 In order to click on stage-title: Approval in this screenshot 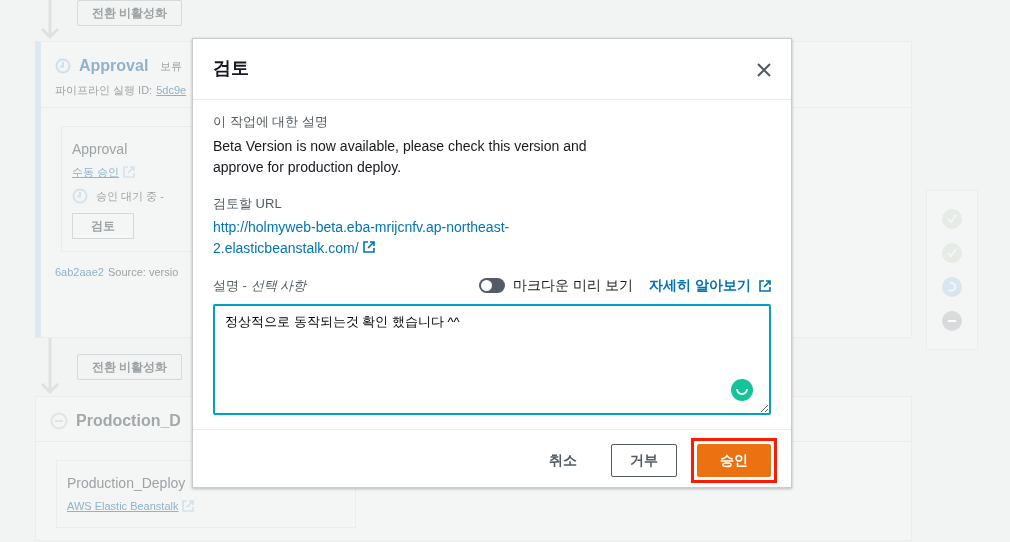, I will do `click(114, 66)`.